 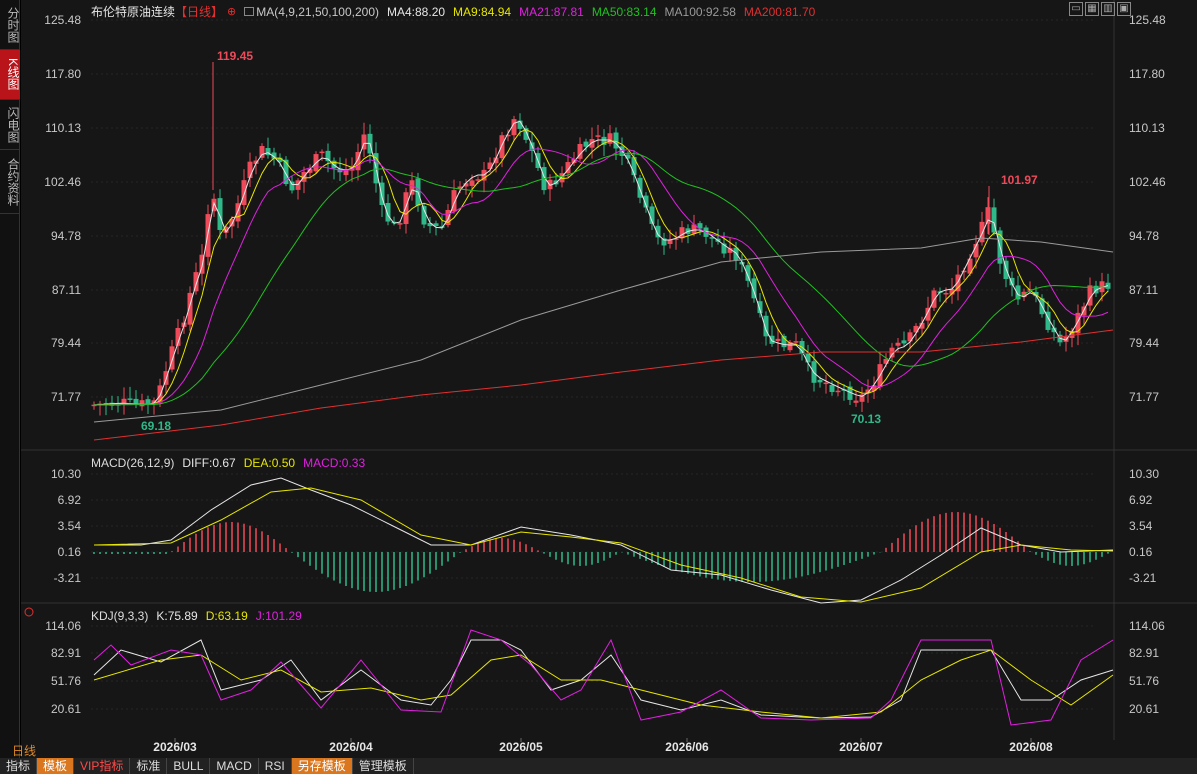 I want to click on price-axis-label-right: 110.13, so click(x=1147, y=128).